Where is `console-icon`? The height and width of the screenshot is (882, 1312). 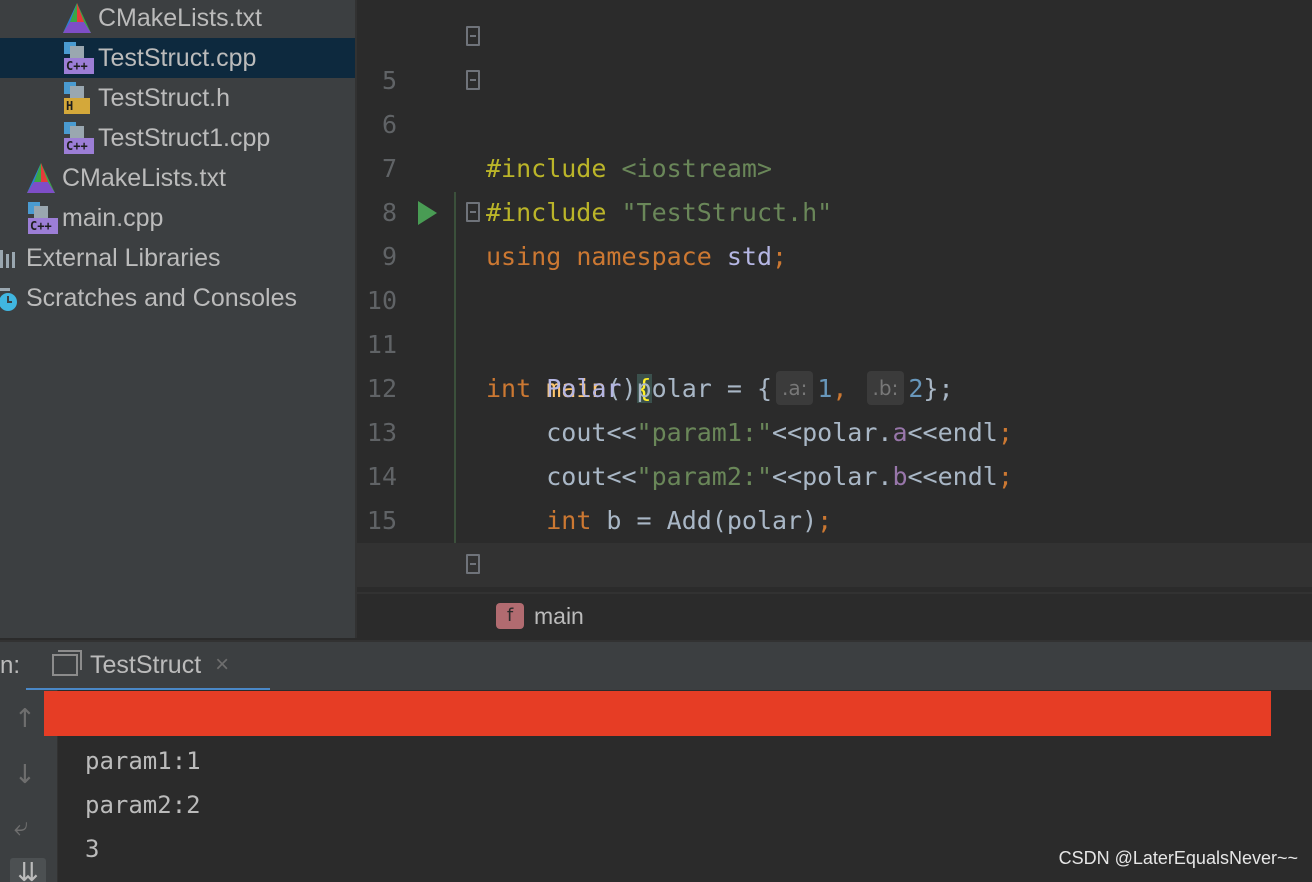
console-icon is located at coordinates (67, 663).